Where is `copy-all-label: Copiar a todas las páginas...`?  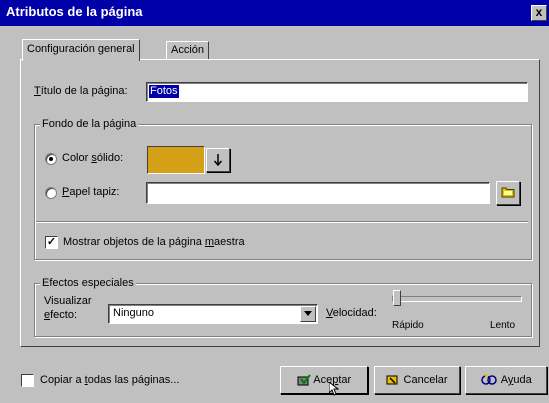 copy-all-label: Copiar a todas las páginas... is located at coordinates (110, 380).